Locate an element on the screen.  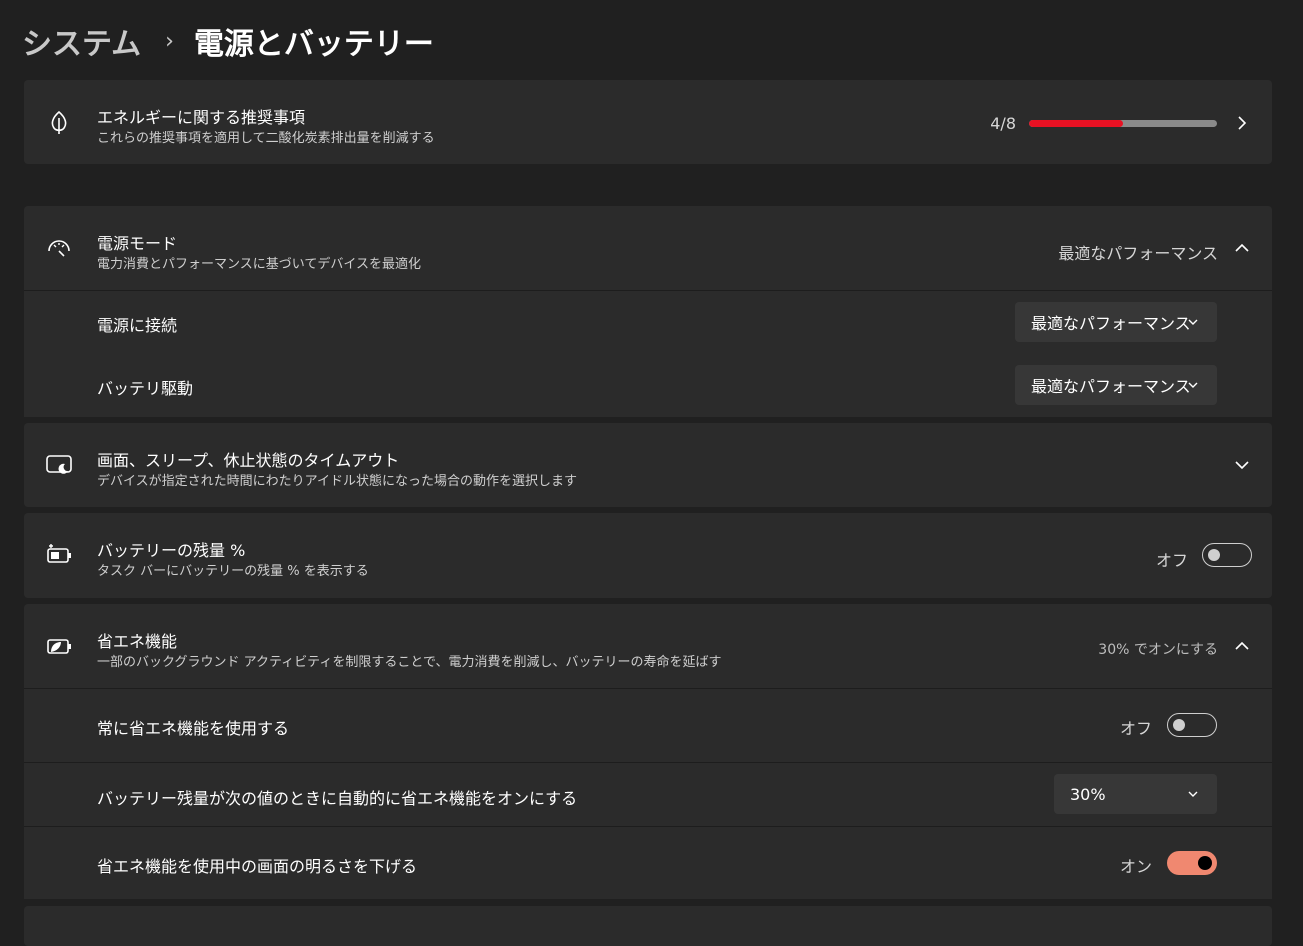
energy-description: これらの推奨事項を適用して二酸化炭素排出量を削減する is located at coordinates (266, 138).